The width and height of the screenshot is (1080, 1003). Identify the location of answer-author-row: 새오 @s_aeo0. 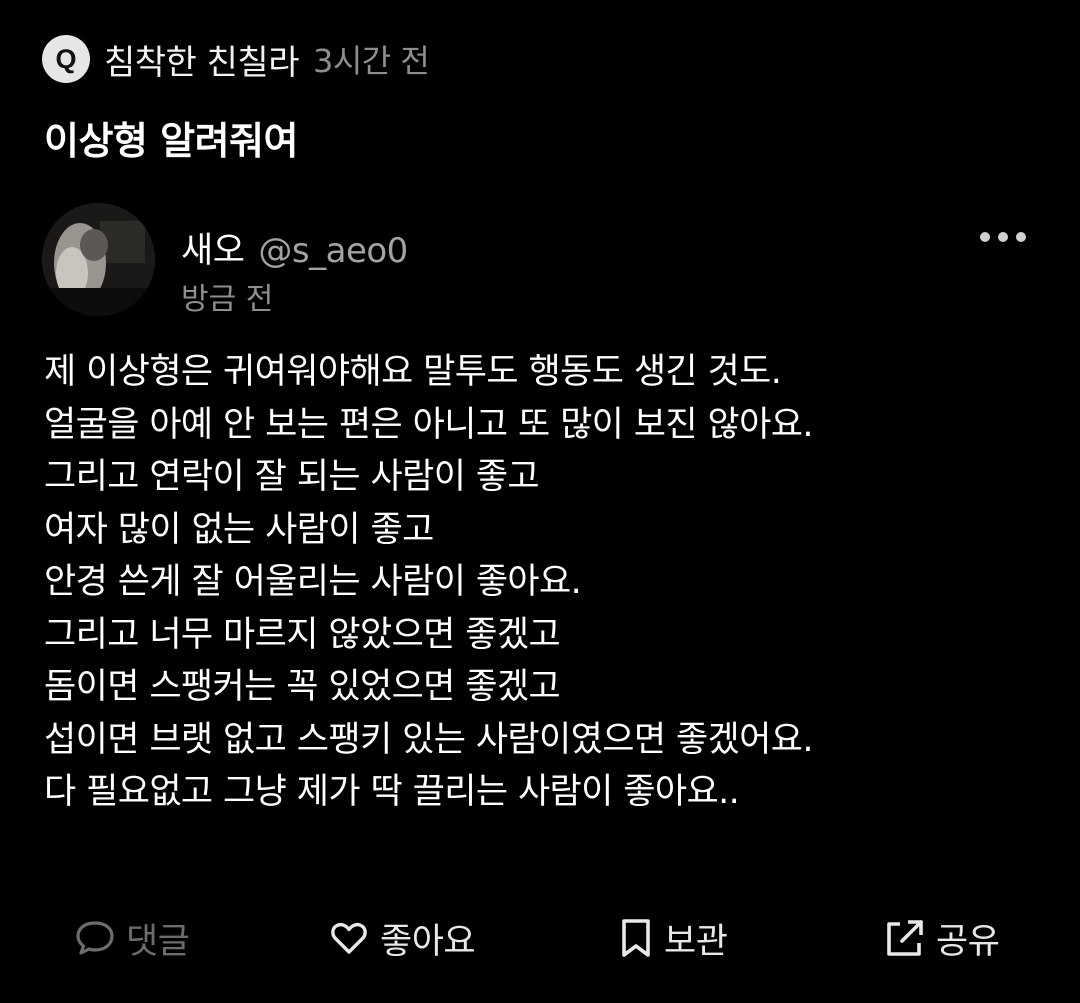
(294, 247).